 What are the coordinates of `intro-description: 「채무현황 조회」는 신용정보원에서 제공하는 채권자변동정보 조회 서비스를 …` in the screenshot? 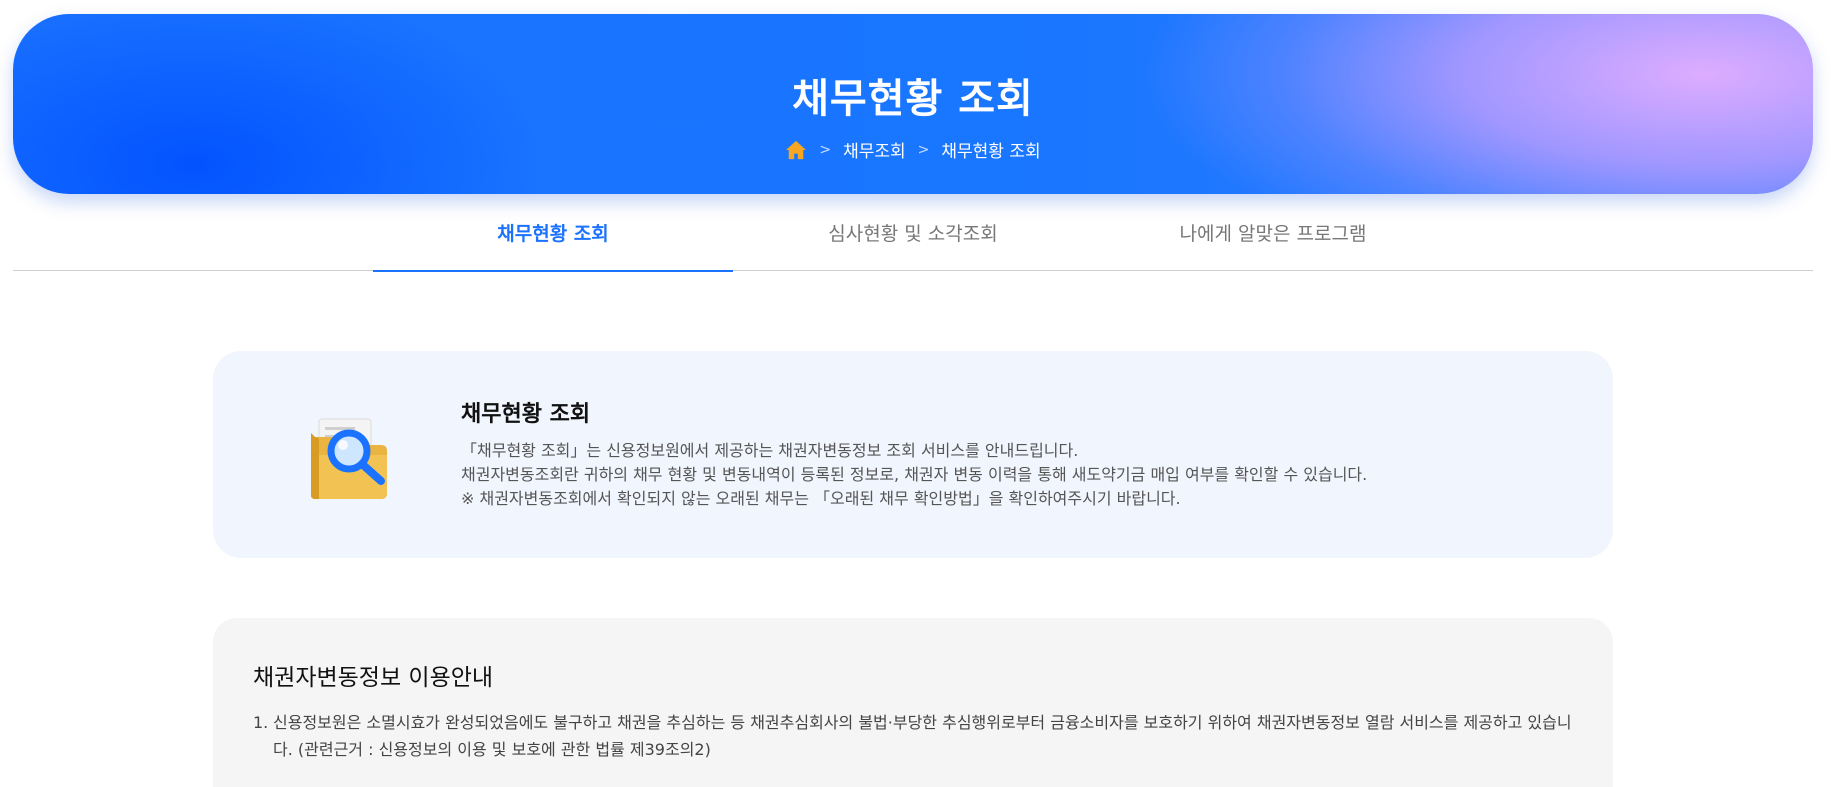 It's located at (914, 475).